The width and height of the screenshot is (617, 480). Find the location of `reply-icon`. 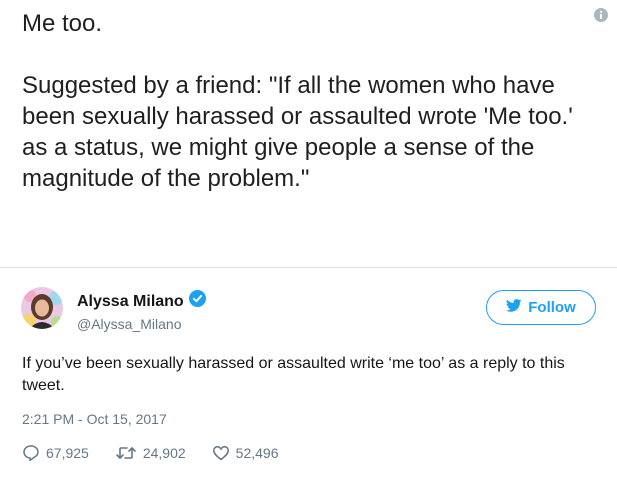

reply-icon is located at coordinates (31, 453).